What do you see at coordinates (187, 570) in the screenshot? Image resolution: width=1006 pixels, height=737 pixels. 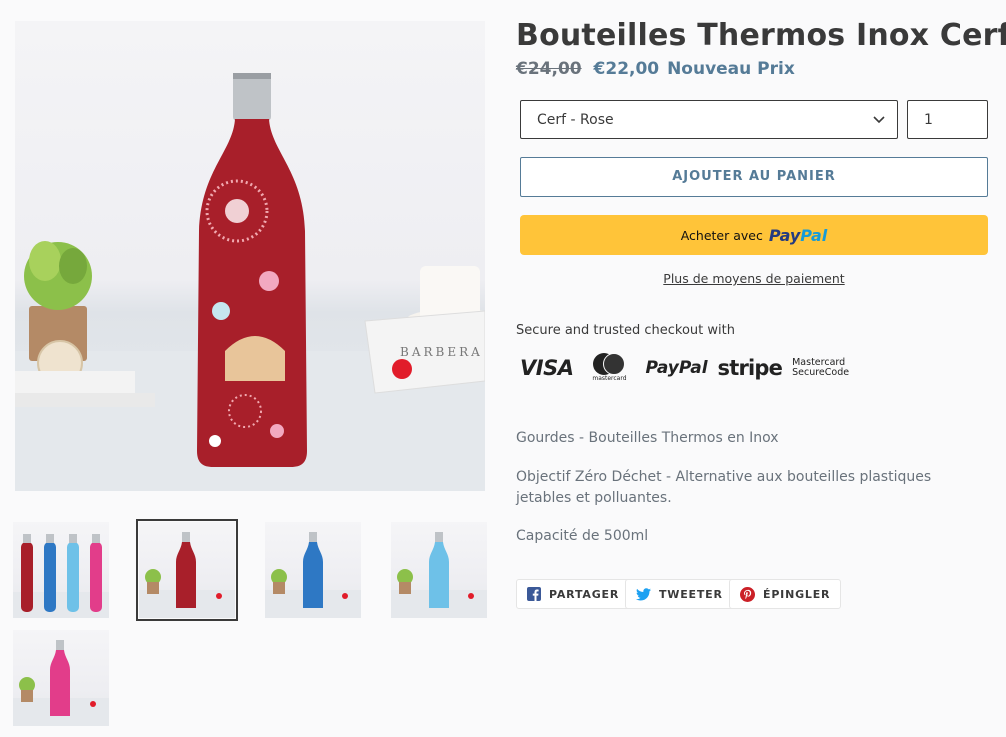 I see `thumbnail-red-bottle` at bounding box center [187, 570].